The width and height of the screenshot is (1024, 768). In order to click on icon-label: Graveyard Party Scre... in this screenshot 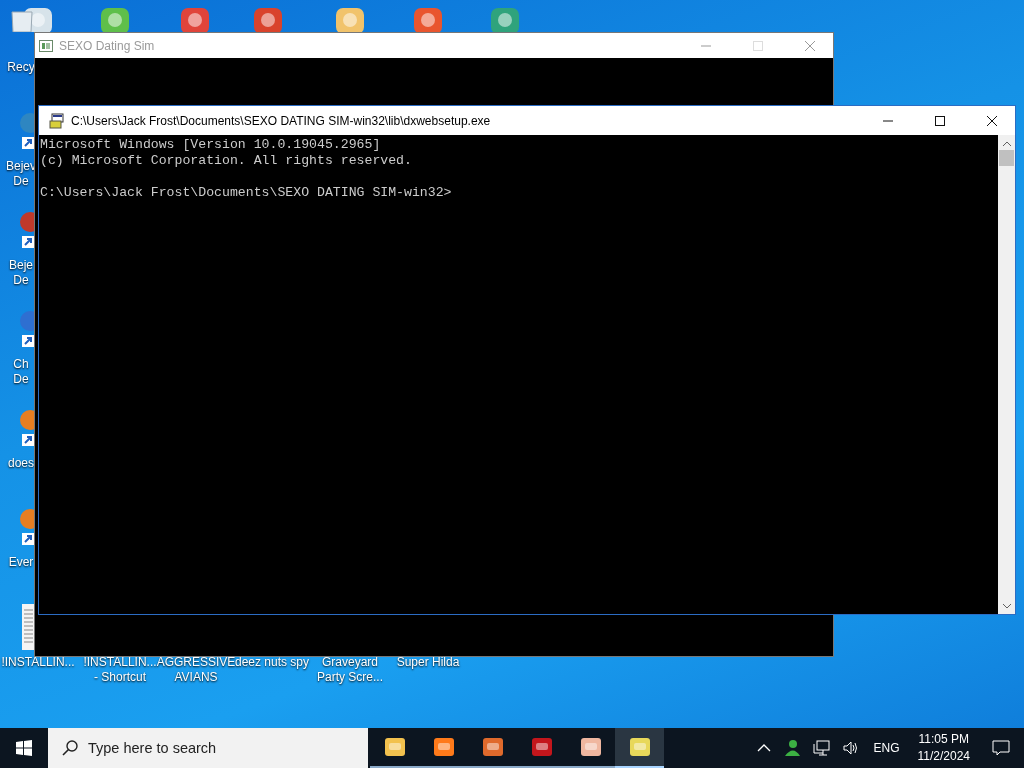, I will do `click(350, 670)`.